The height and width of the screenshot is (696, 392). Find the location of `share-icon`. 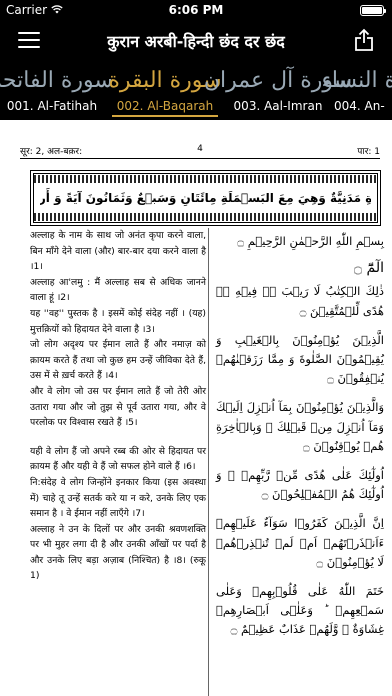

share-icon is located at coordinates (364, 40).